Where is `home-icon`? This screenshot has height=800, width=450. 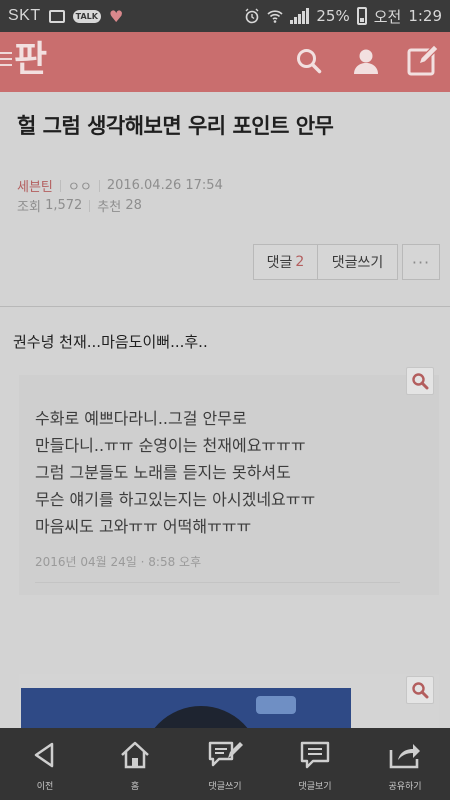
home-icon is located at coordinates (135, 755).